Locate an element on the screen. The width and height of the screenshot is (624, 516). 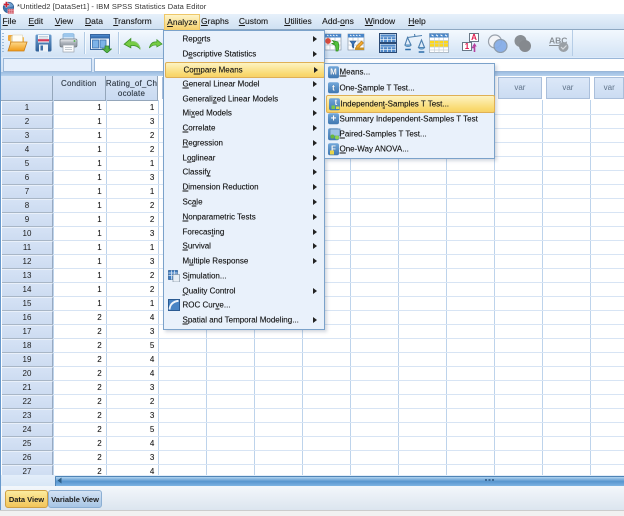
svg-text: t is located at coordinates (336, 102).